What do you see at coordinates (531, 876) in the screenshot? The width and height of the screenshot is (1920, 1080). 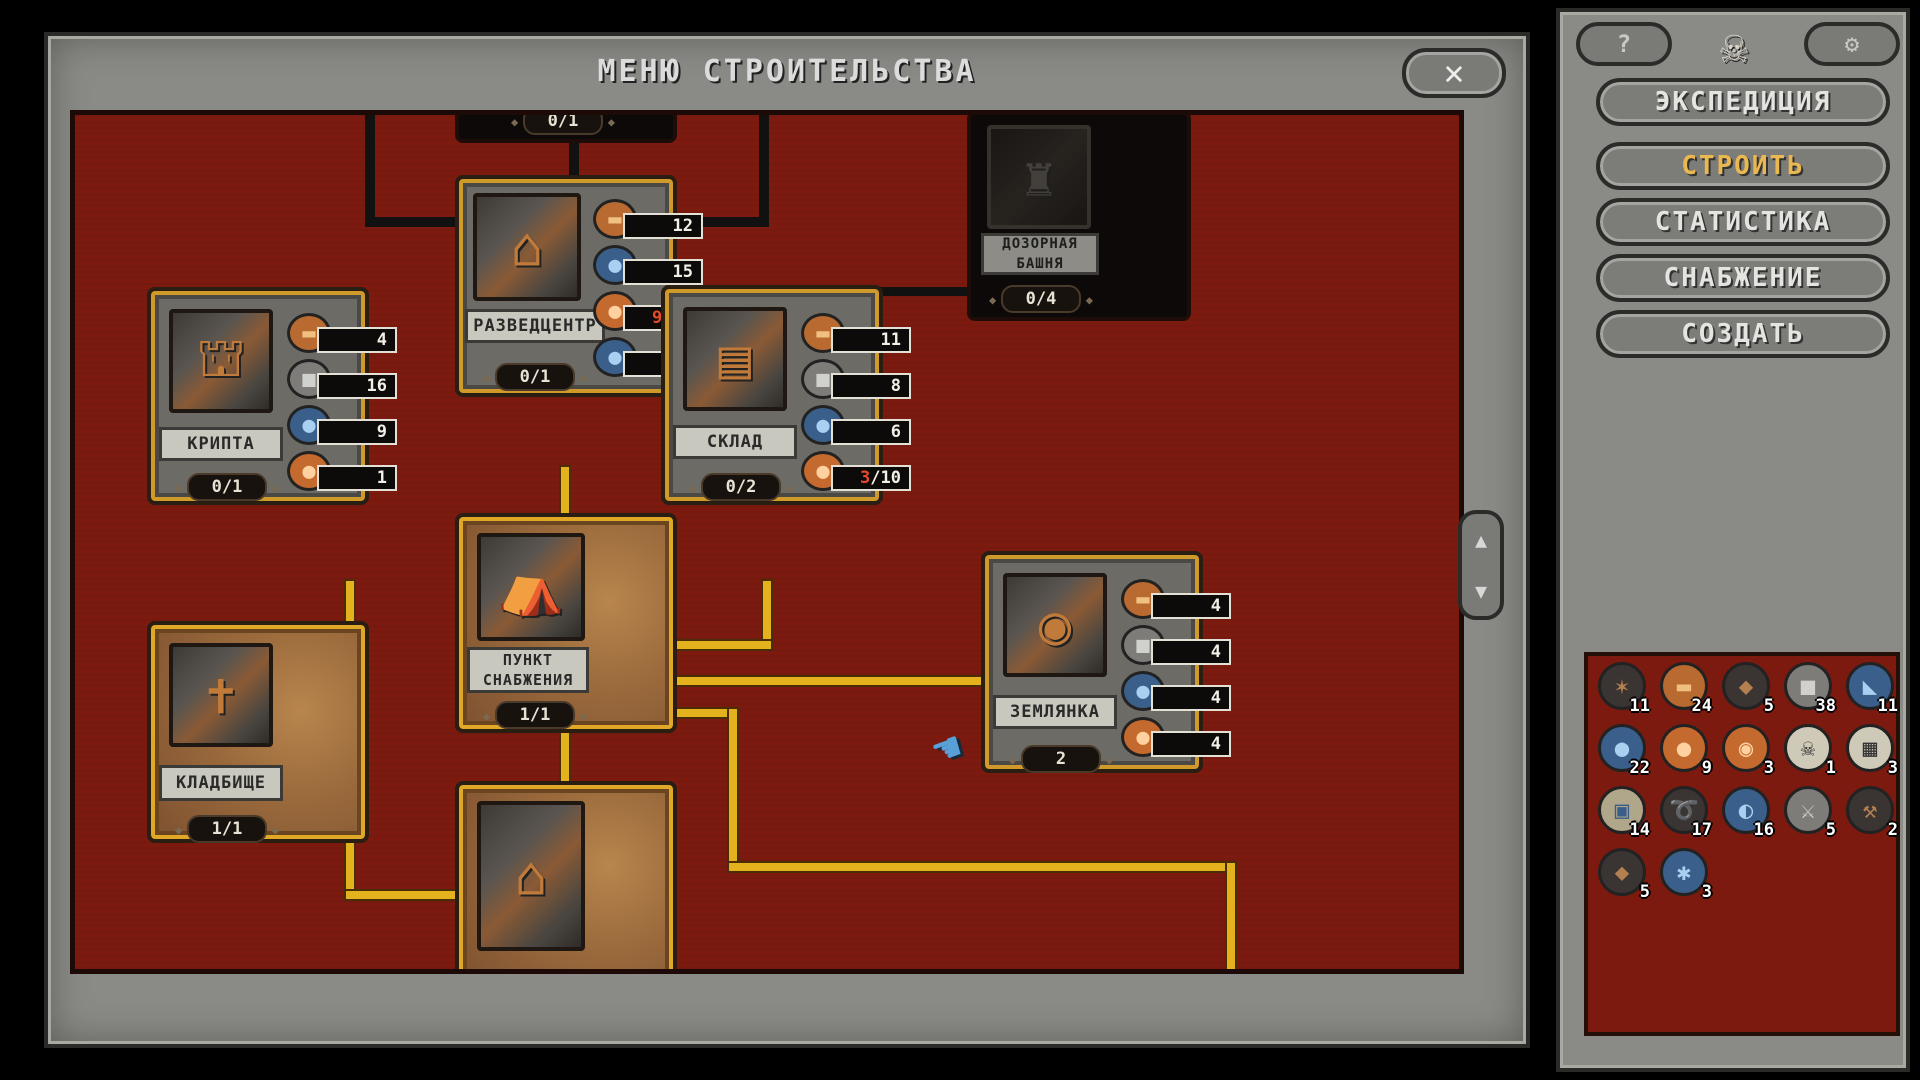 I see `house-icon: ⌂` at bounding box center [531, 876].